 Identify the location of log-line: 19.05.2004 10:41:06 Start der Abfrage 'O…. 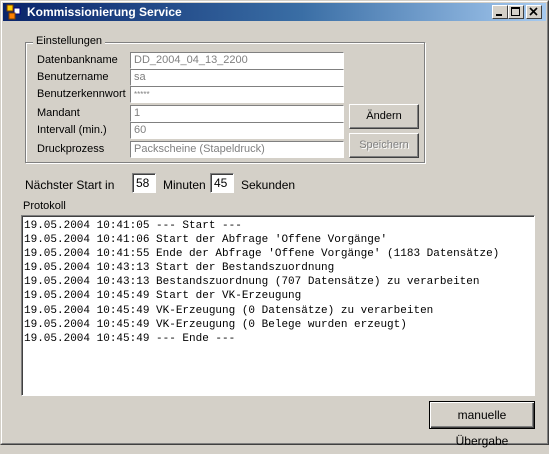
(206, 240).